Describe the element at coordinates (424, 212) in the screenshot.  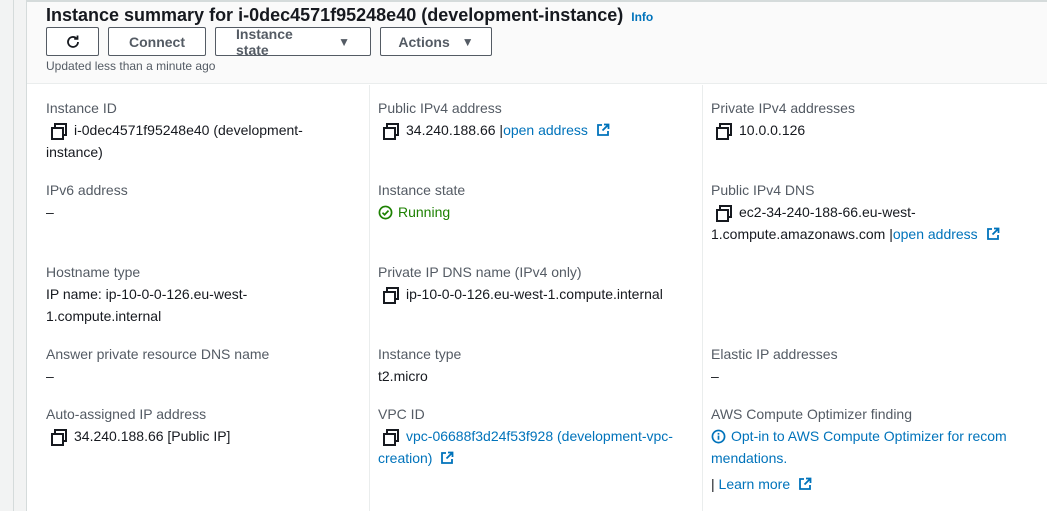
I see `instance-state-value: Running` at that location.